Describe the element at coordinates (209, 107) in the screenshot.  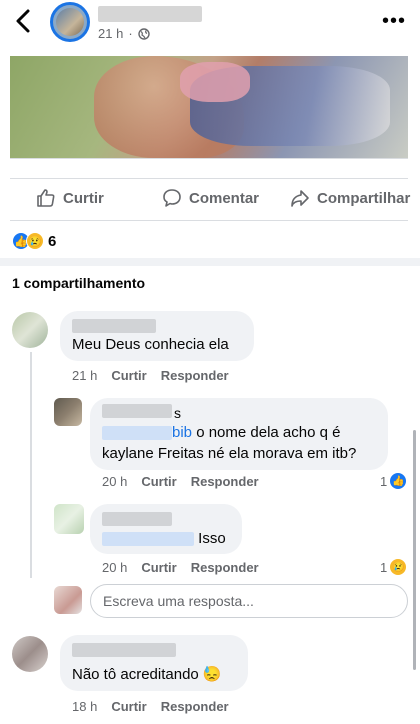
I see `post-image` at that location.